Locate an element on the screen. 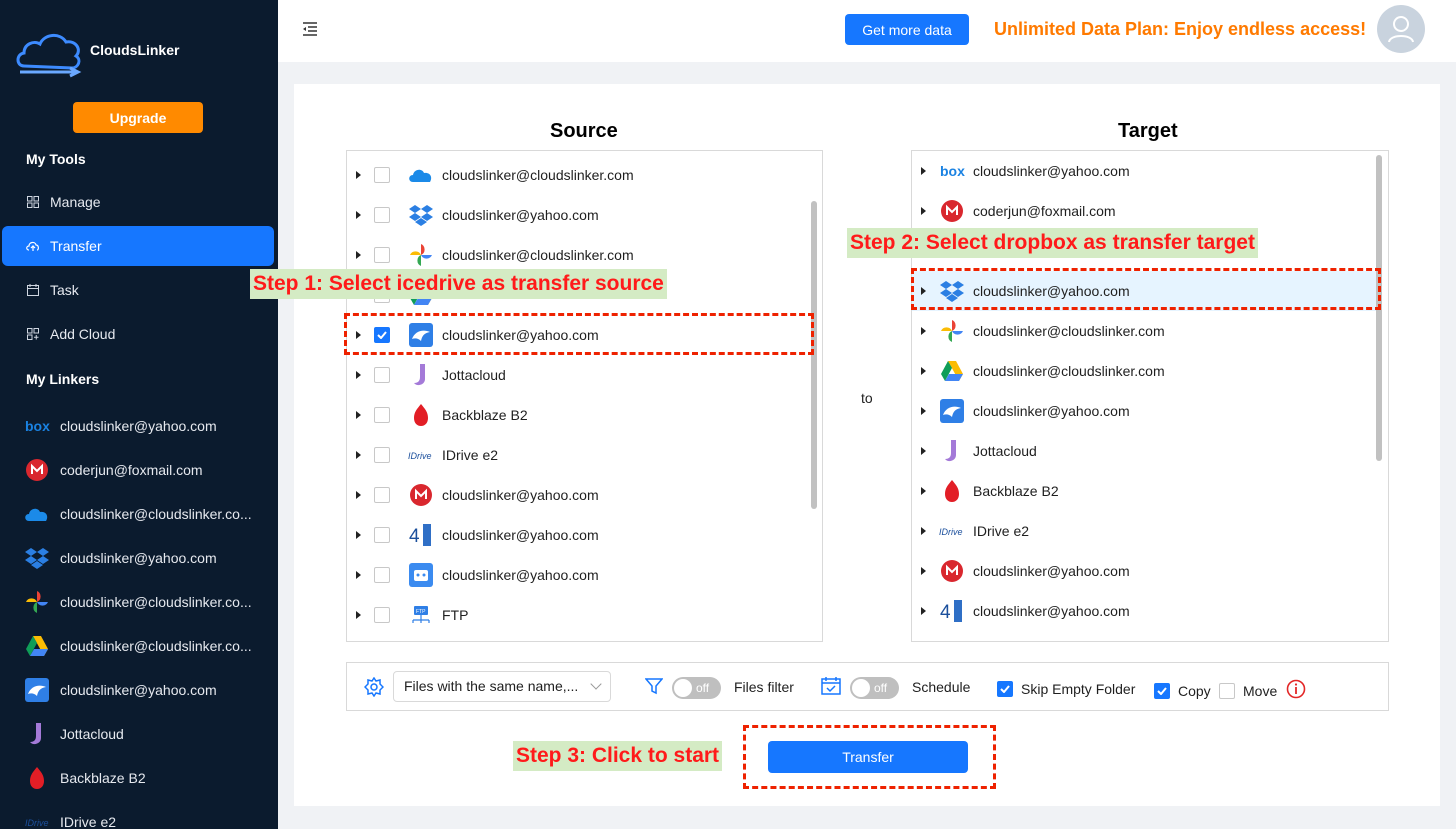 The width and height of the screenshot is (1456, 829). source-row: cloudslinker@cloudslinker.com is located at coordinates (490, 175).